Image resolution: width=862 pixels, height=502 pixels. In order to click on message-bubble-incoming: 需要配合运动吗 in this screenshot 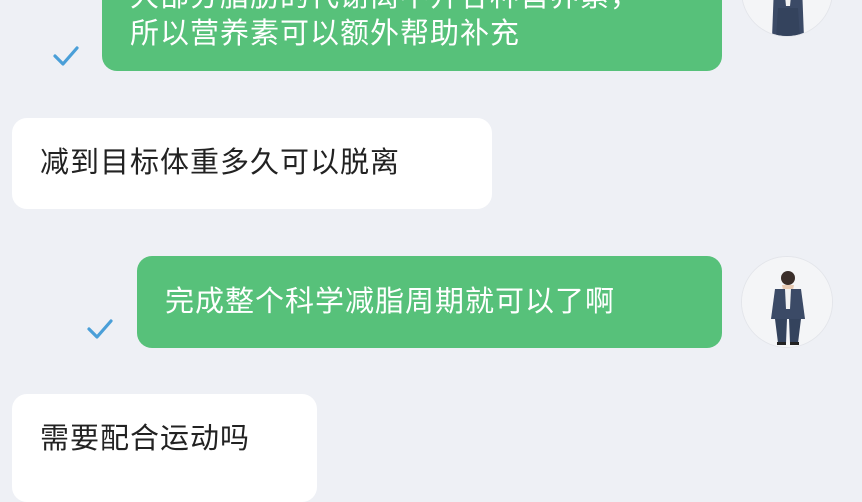, I will do `click(164, 448)`.